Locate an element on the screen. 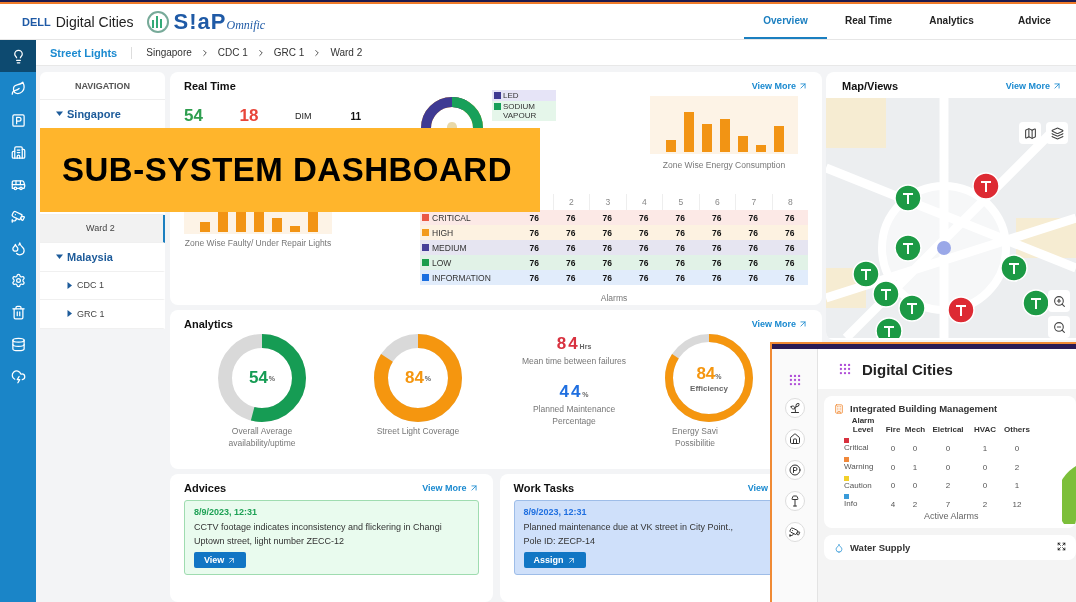 The image size is (1076, 602). zoom-out-button is located at coordinates (1059, 327).